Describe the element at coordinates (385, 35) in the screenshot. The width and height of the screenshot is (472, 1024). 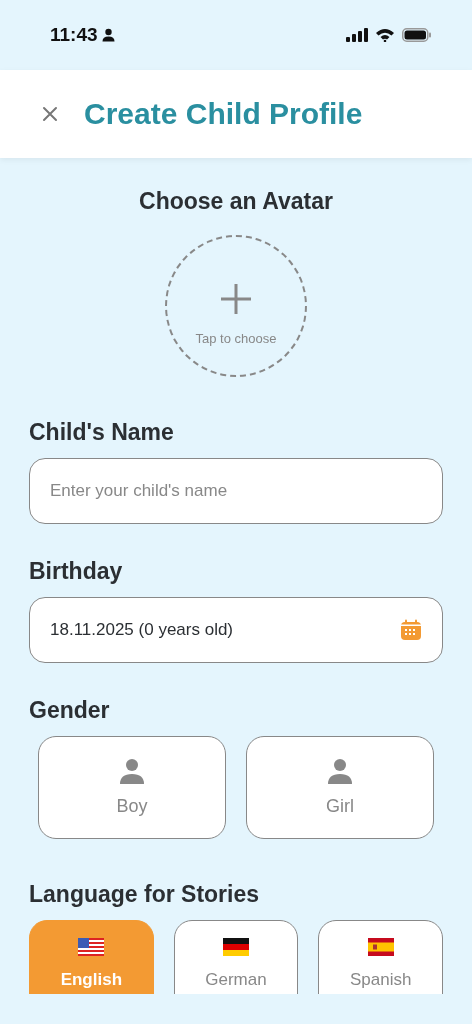
I see `wifi-icon` at that location.